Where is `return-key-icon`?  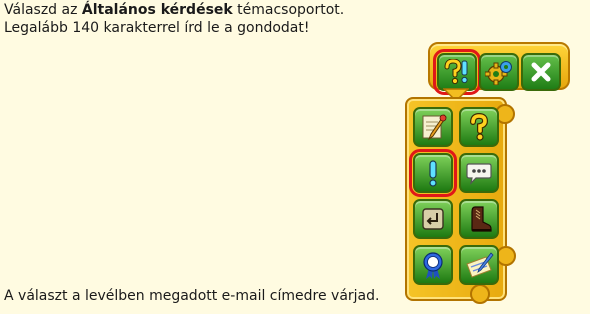
return-key-icon is located at coordinates (433, 219).